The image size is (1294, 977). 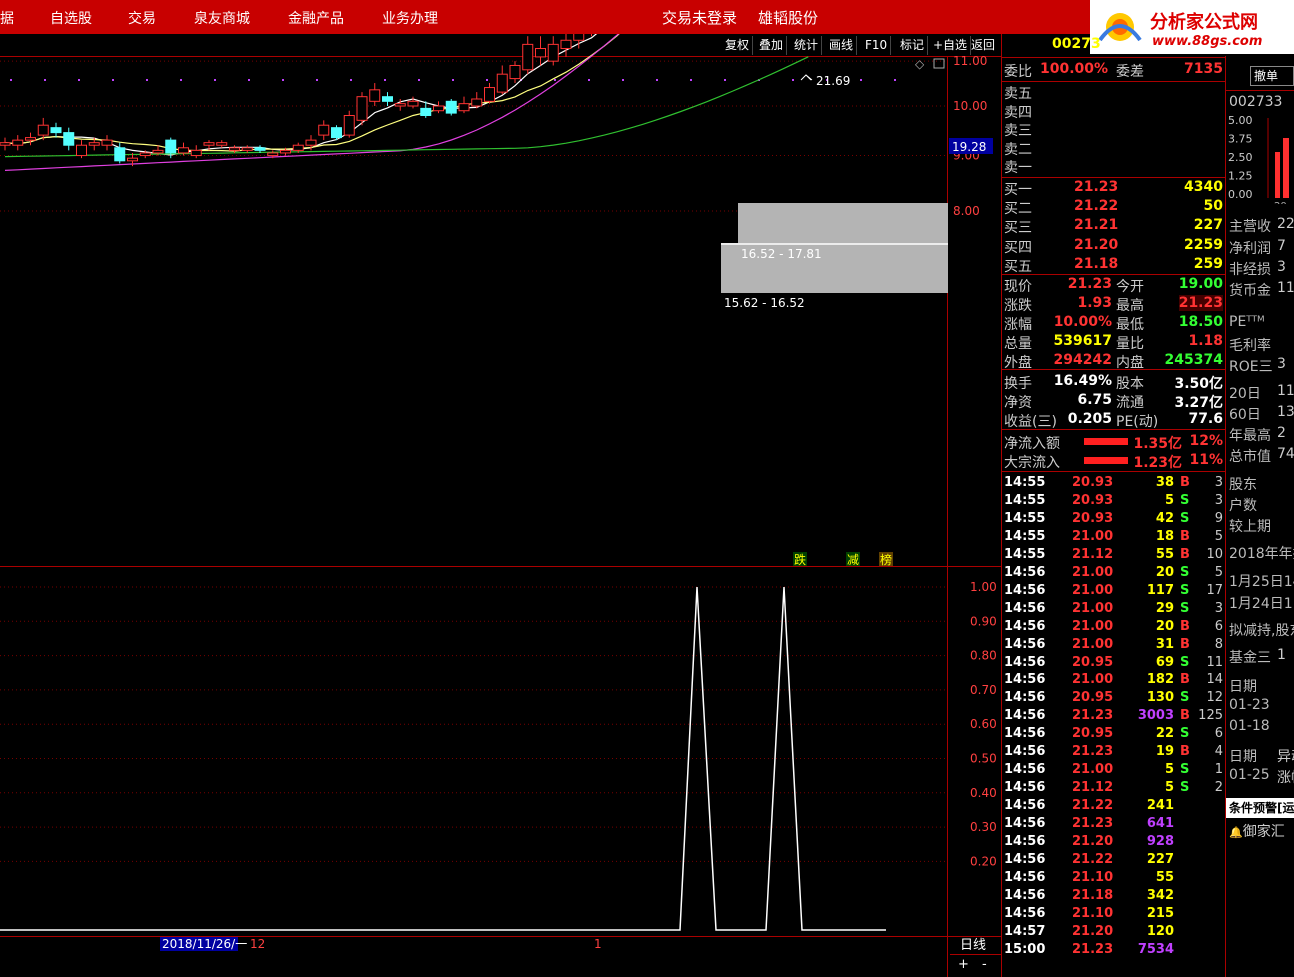 What do you see at coordinates (1169, 788) in the screenshot?
I see `tick-volume: 5` at bounding box center [1169, 788].